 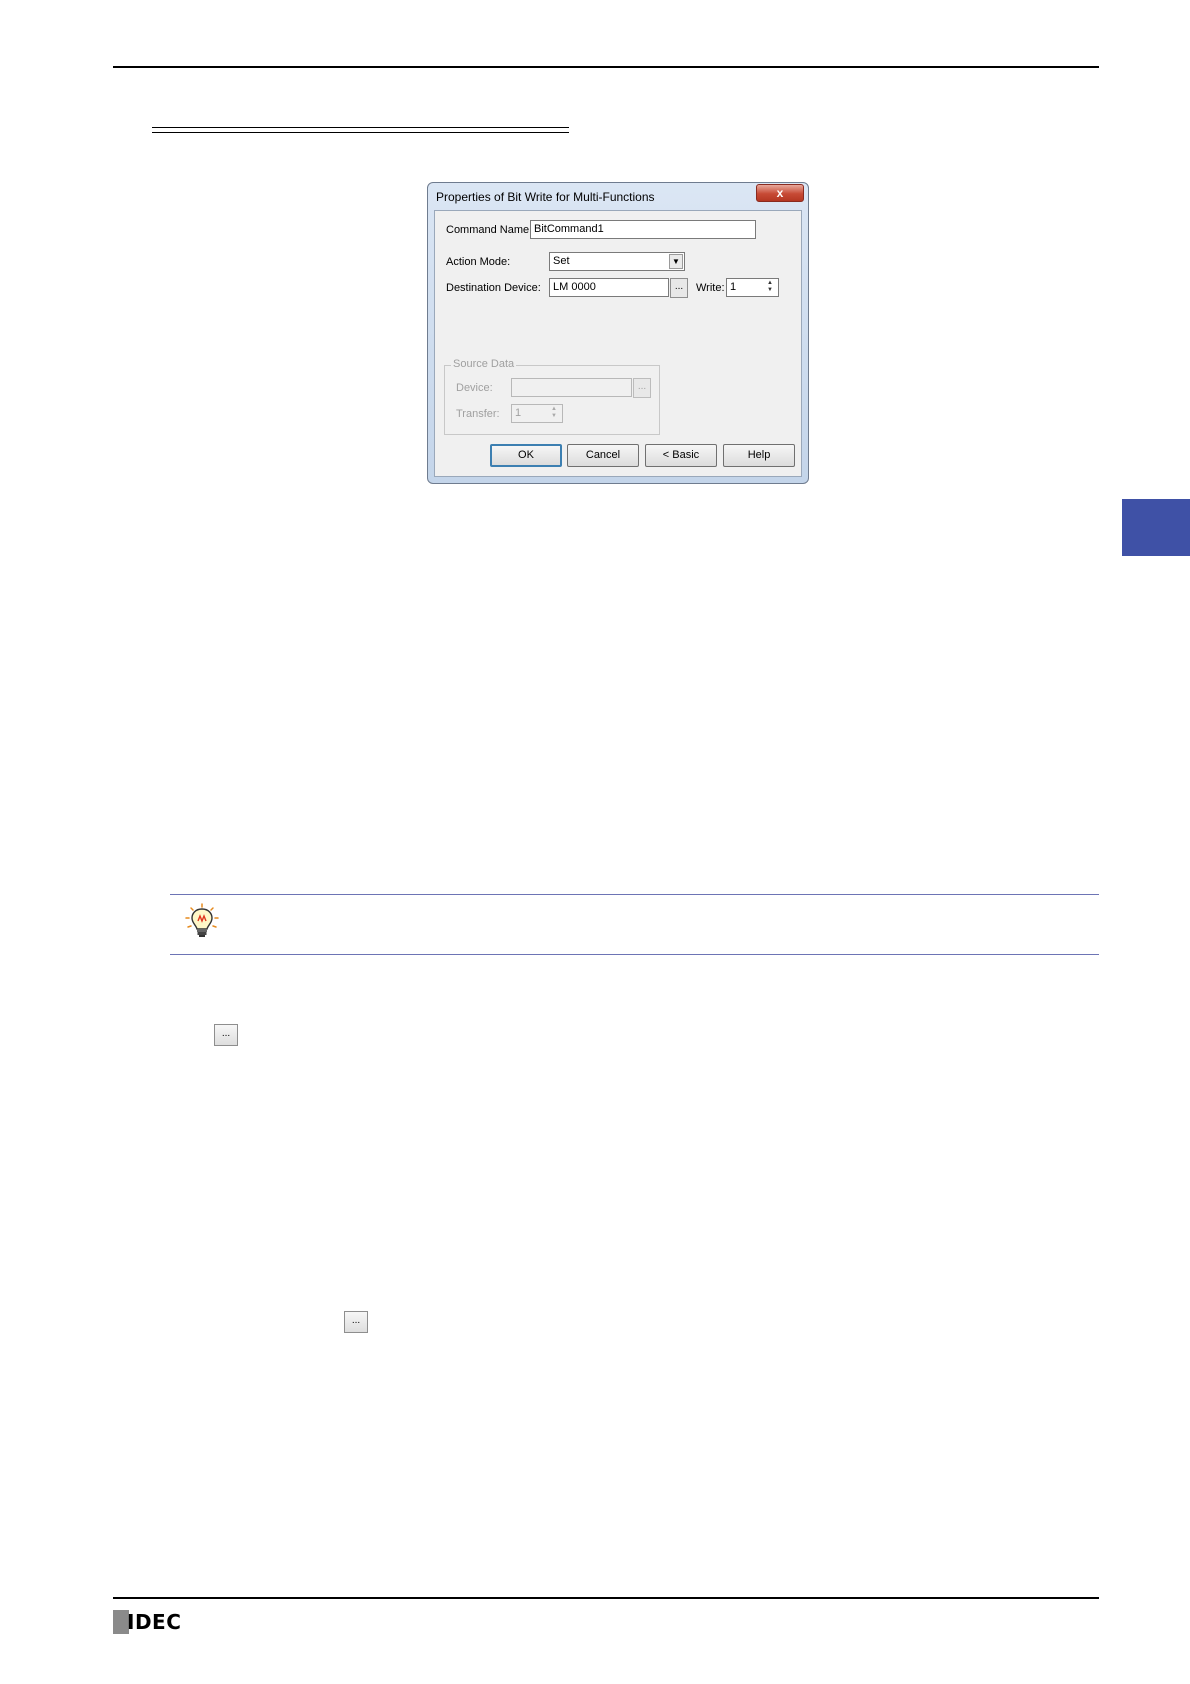 I want to click on command-name-label: Command Name:, so click(x=489, y=230).